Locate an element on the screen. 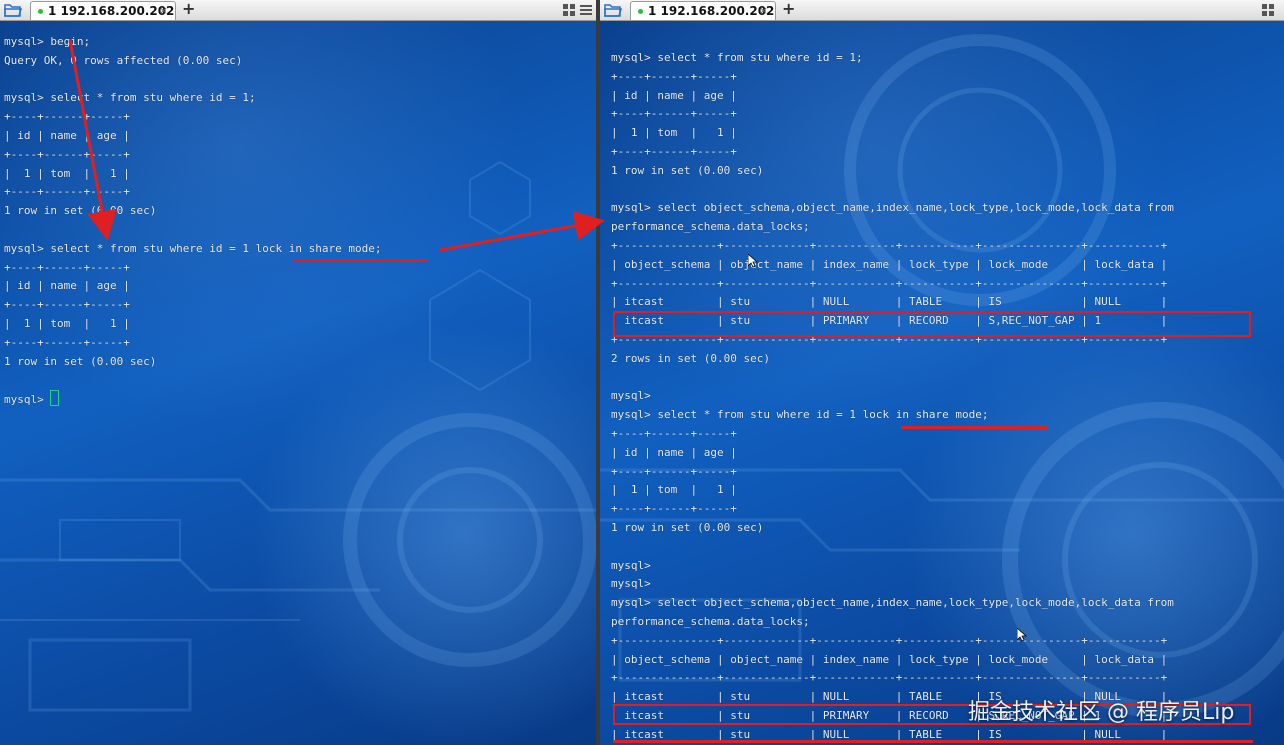  terminal-line: mysql> begin; is located at coordinates (47, 41).